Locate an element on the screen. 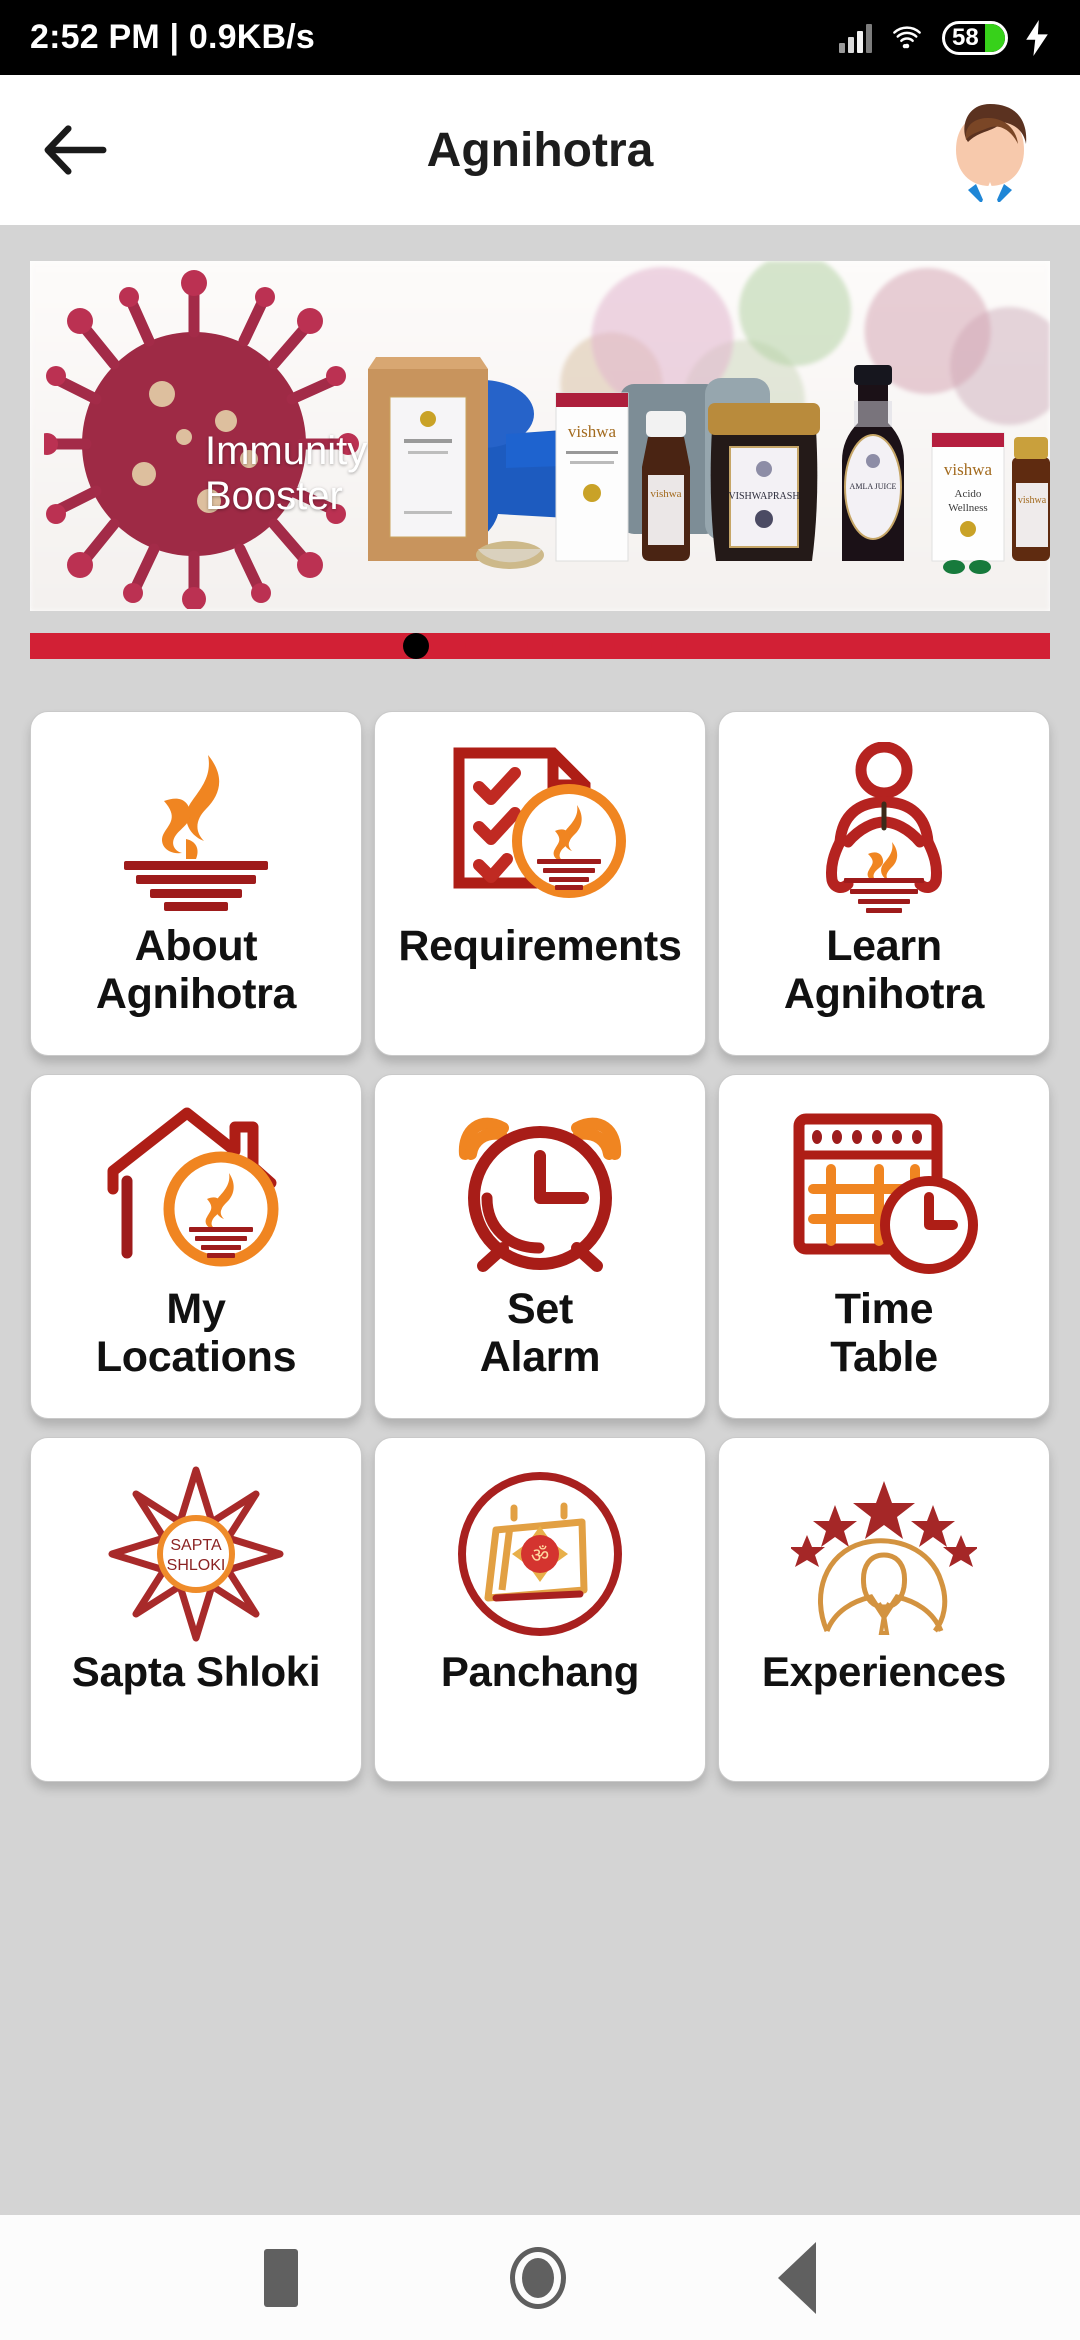  user-avatar-icon is located at coordinates (991, 153).